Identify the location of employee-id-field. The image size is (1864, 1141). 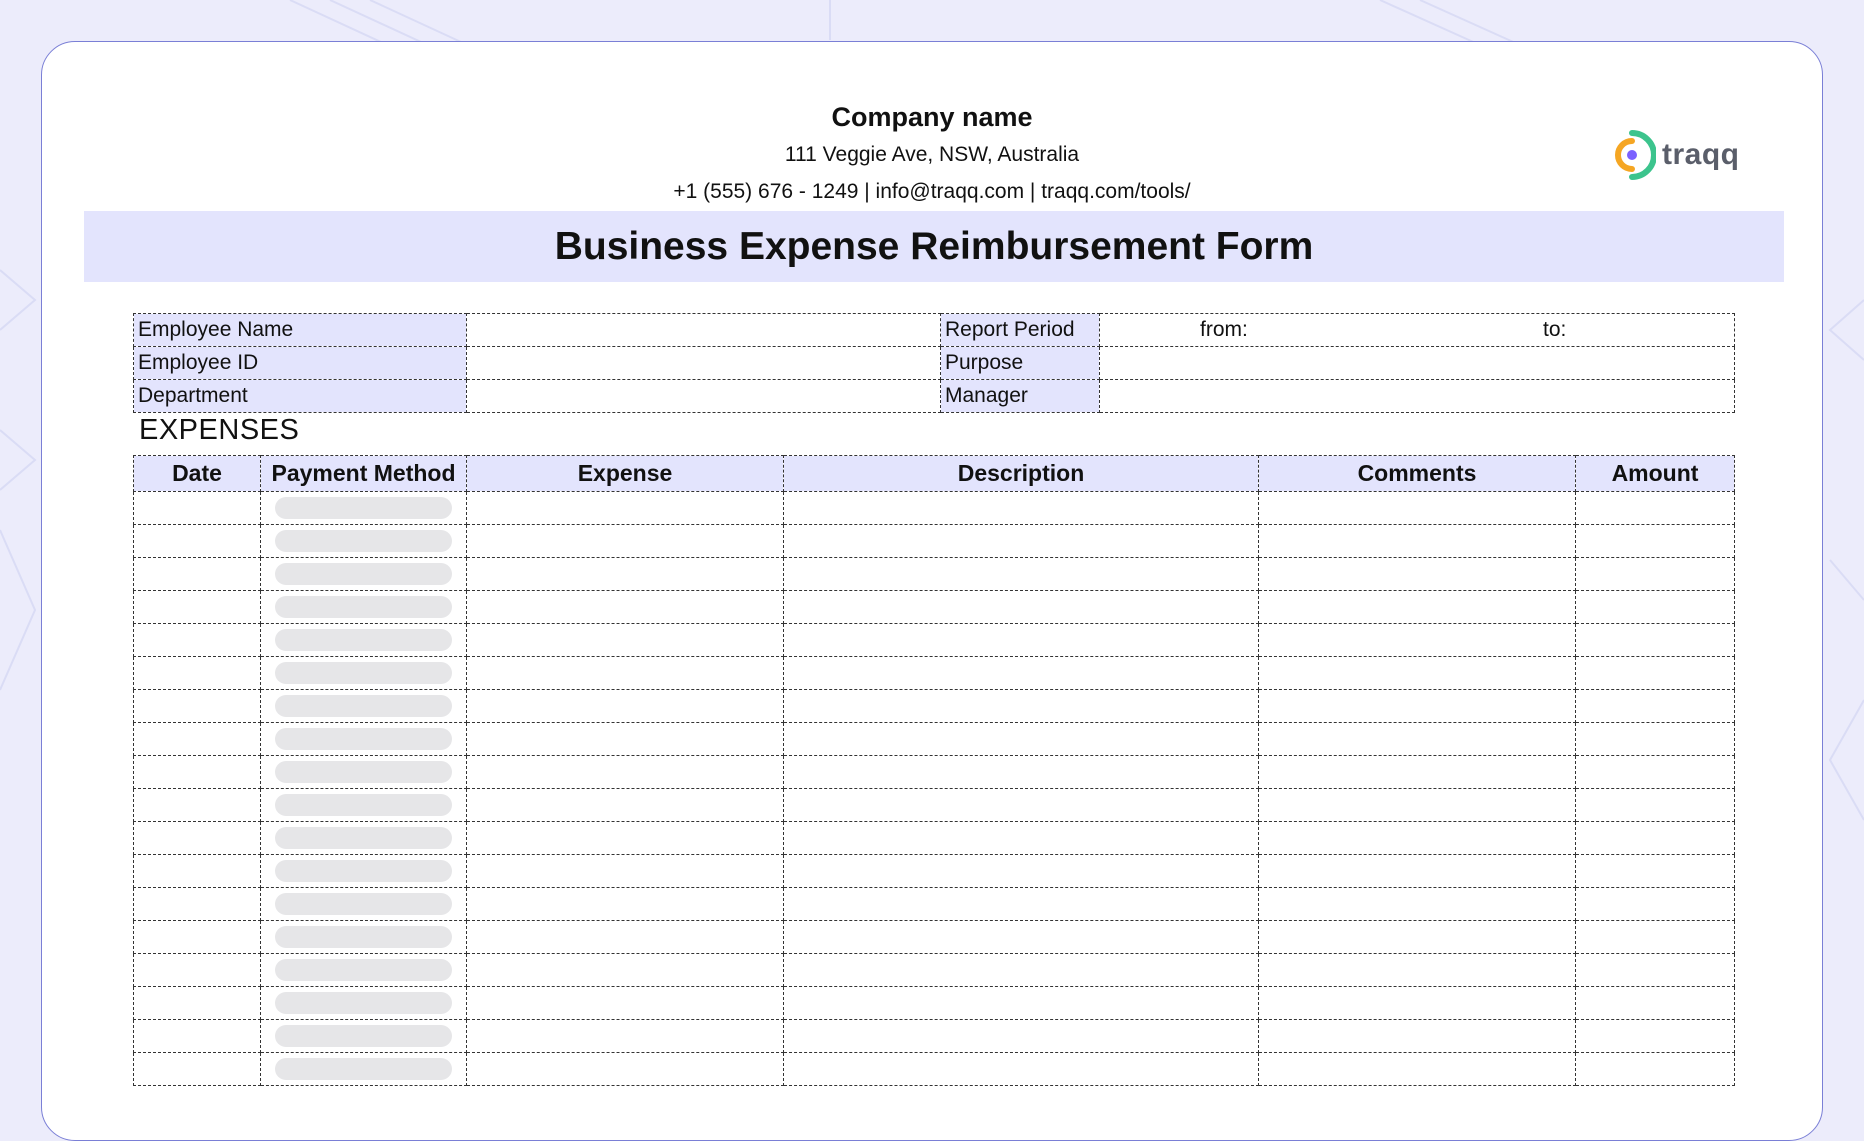
(703, 363).